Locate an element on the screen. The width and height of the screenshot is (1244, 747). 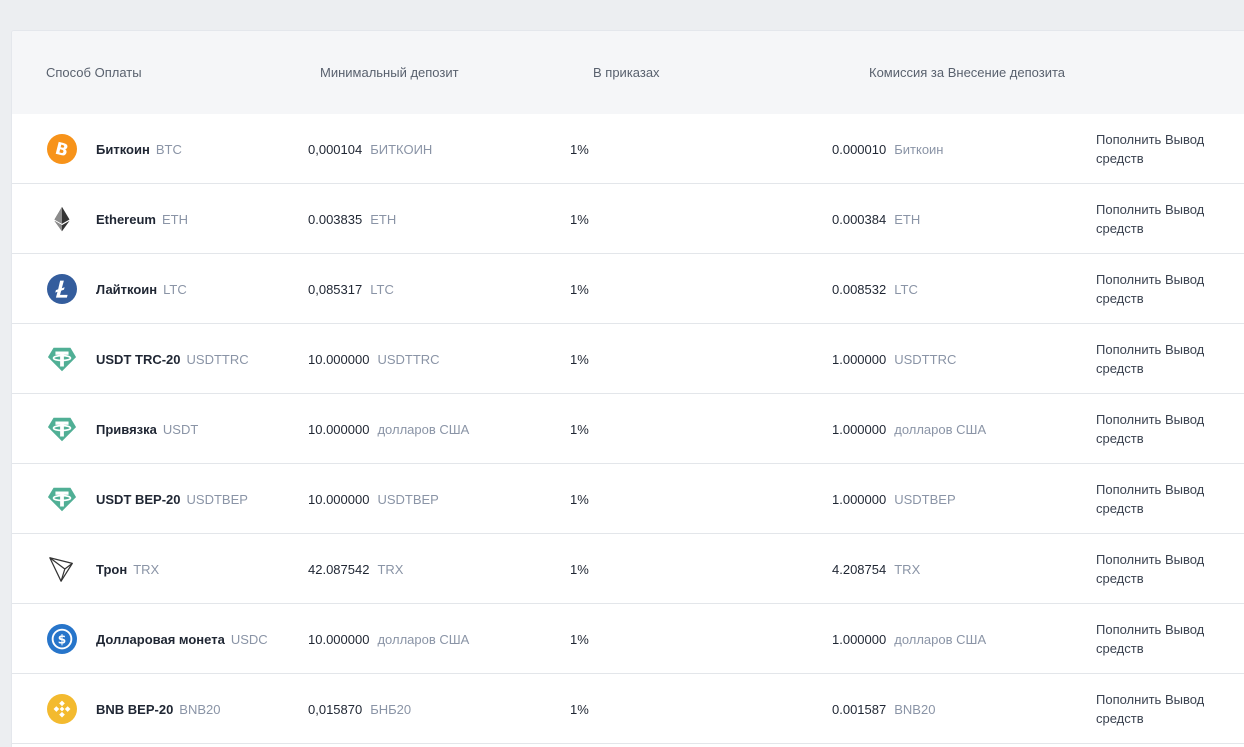
coin-name: Лайткоин is located at coordinates (127, 289).